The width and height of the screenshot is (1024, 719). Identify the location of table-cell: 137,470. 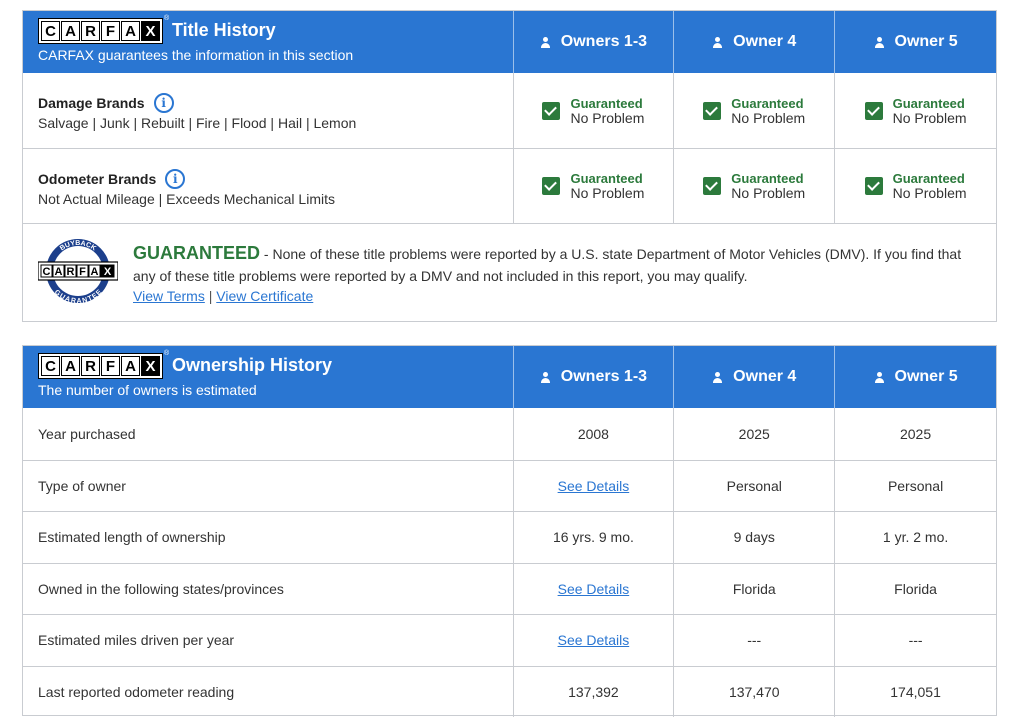
(755, 691).